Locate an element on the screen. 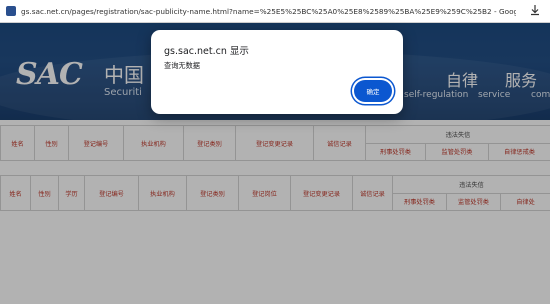  ok-button: 确定 is located at coordinates (373, 91).